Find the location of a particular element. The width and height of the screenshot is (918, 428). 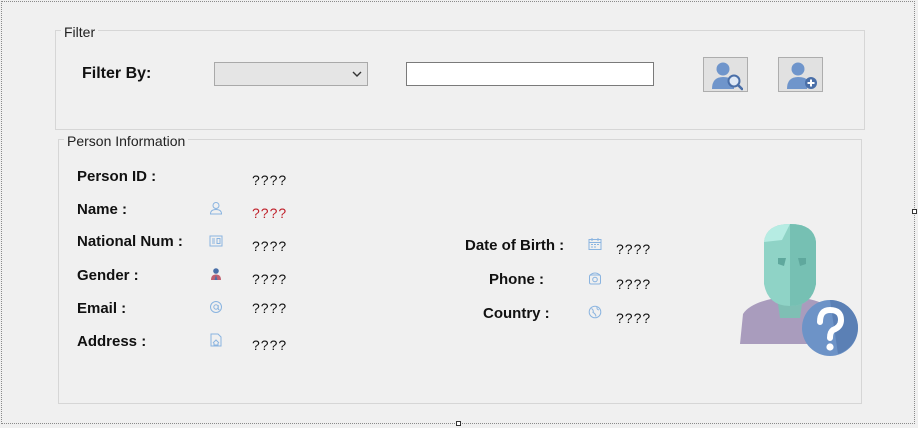

filter-by-label: Filter By: is located at coordinates (117, 73).